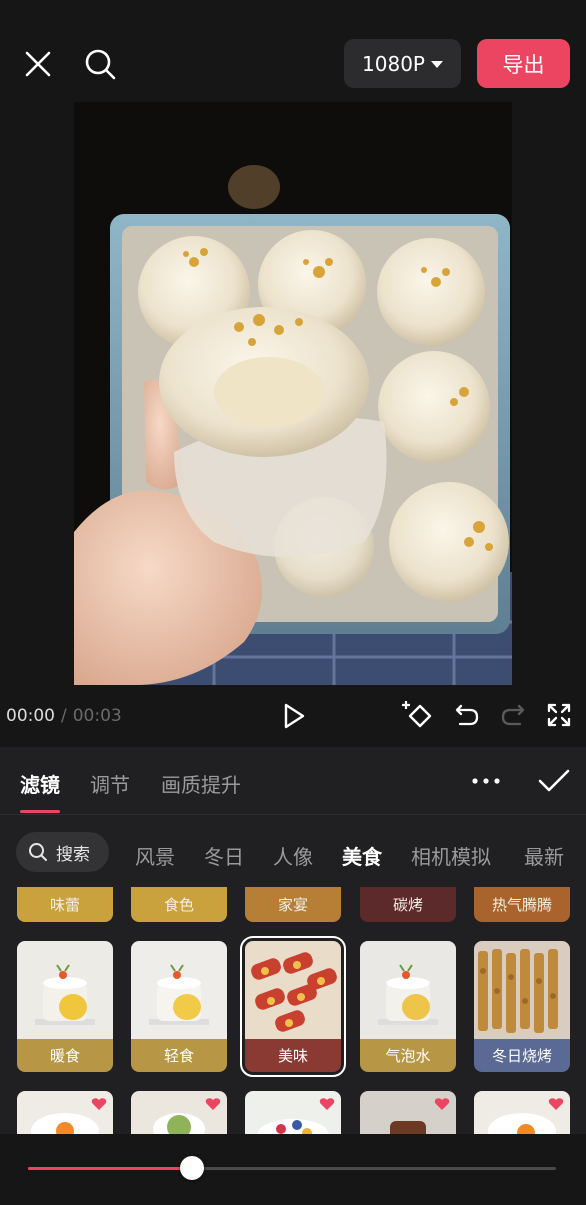 The image size is (586, 1205). I want to click on filter-tile-dongrishaokao: 冬日烧烤, so click(522, 1006).